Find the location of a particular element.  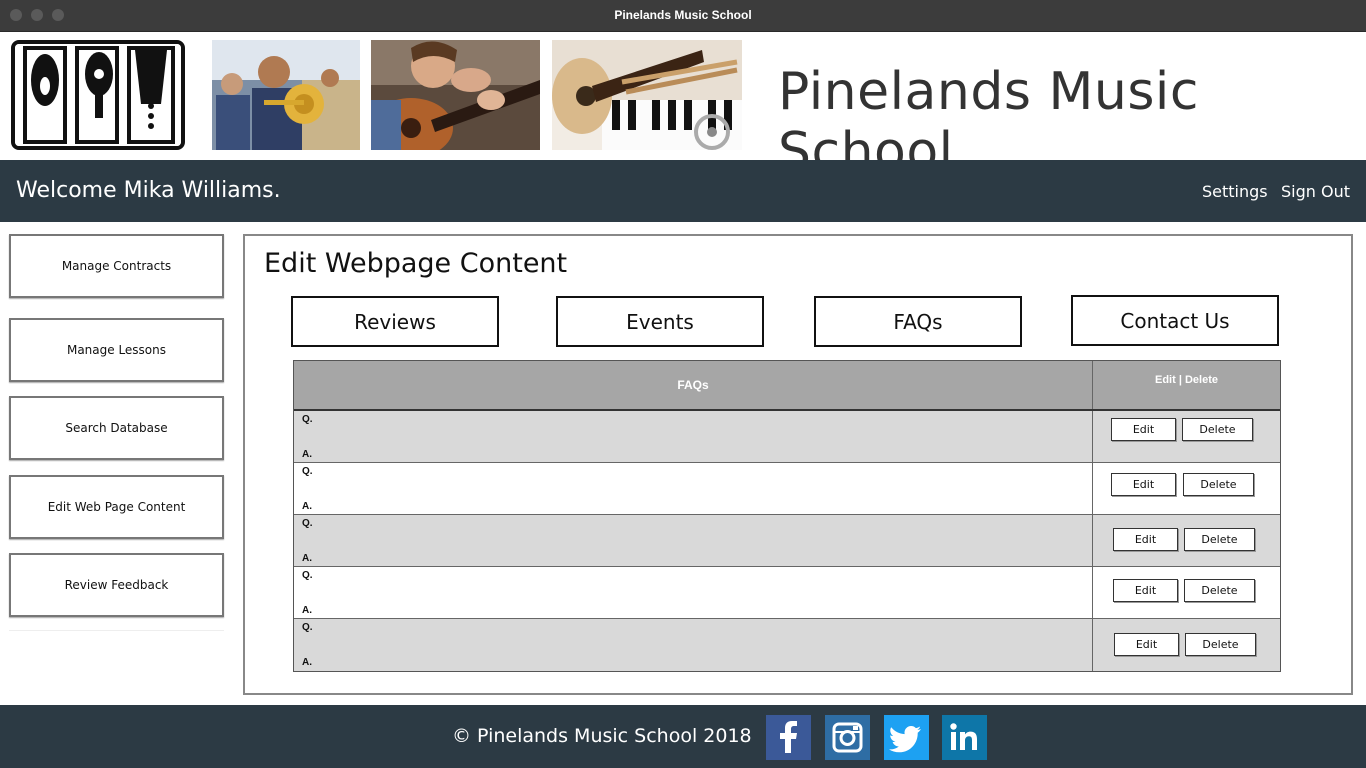

sidebar-divider is located at coordinates (116, 630).